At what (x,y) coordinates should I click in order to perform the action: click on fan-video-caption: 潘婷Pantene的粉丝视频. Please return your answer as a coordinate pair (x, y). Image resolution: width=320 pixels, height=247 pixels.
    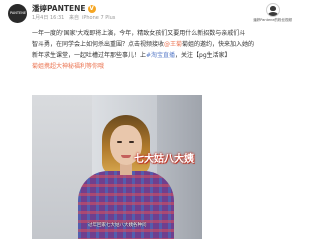
    Looking at the image, I should click on (272, 20).